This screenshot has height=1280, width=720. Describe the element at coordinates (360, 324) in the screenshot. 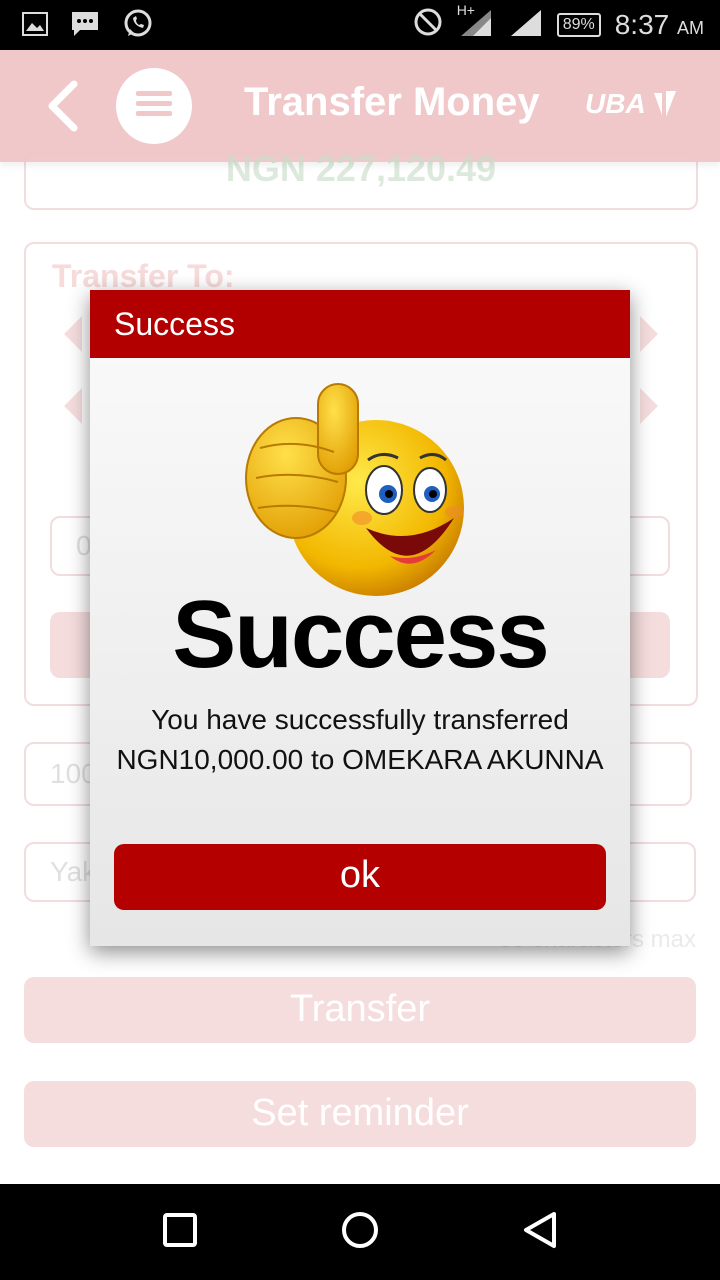

I see `dialog-header: Success` at that location.